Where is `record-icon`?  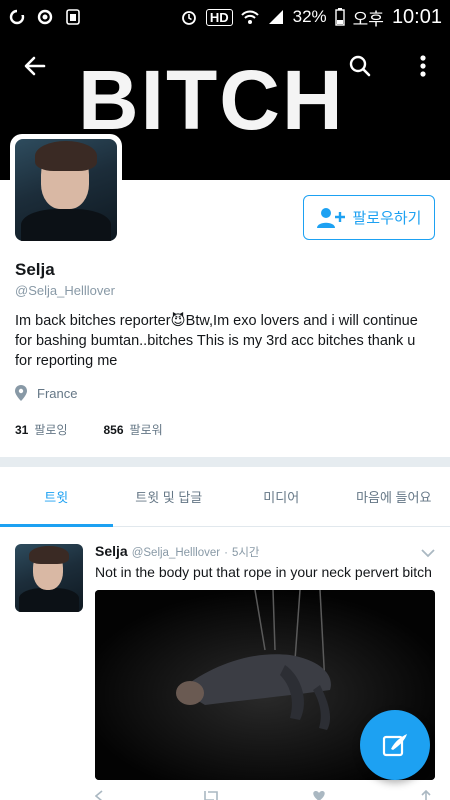 record-icon is located at coordinates (45, 17).